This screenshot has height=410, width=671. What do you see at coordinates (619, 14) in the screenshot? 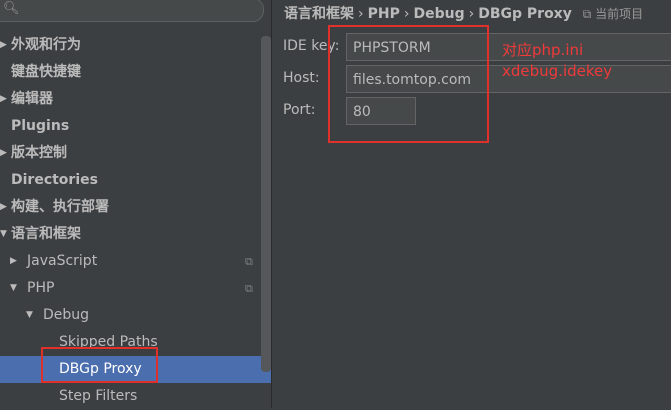
I see `scope-label: 当前项目` at bounding box center [619, 14].